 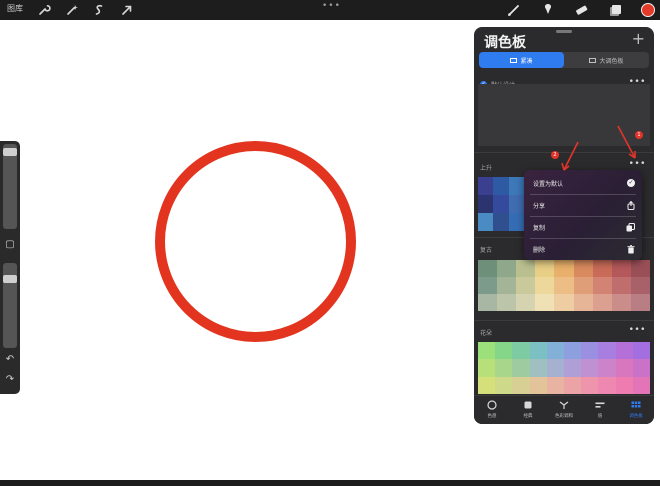 I want to click on flowers-palette-swatches, so click(x=564, y=368).